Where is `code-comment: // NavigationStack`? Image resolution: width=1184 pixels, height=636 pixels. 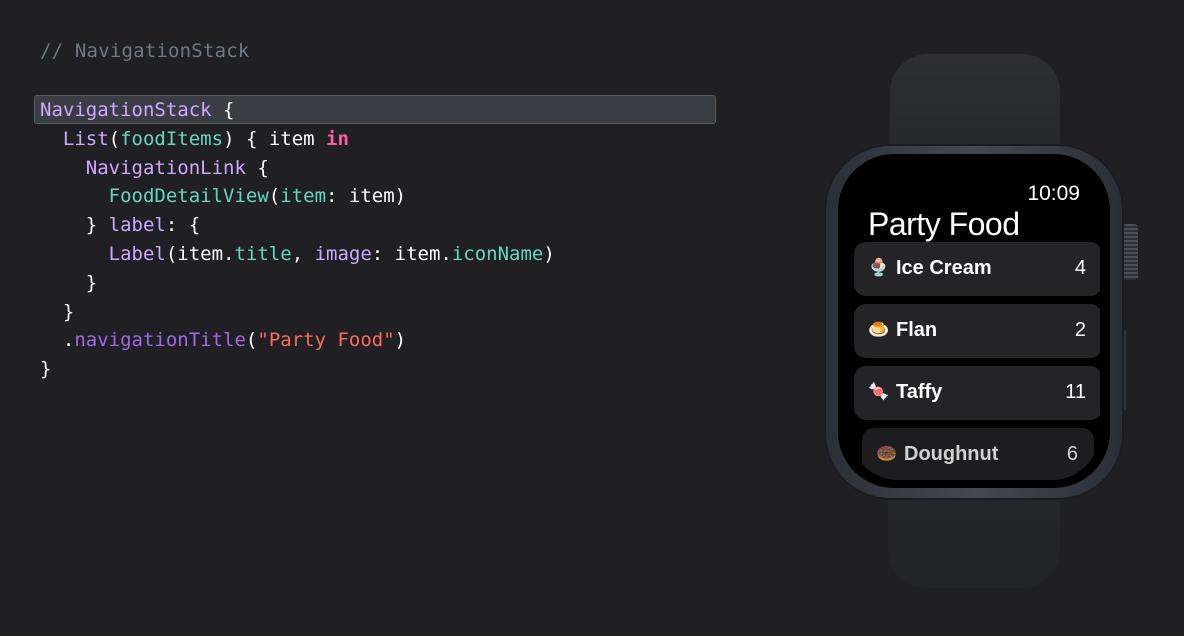 code-comment: // NavigationStack is located at coordinates (145, 51).